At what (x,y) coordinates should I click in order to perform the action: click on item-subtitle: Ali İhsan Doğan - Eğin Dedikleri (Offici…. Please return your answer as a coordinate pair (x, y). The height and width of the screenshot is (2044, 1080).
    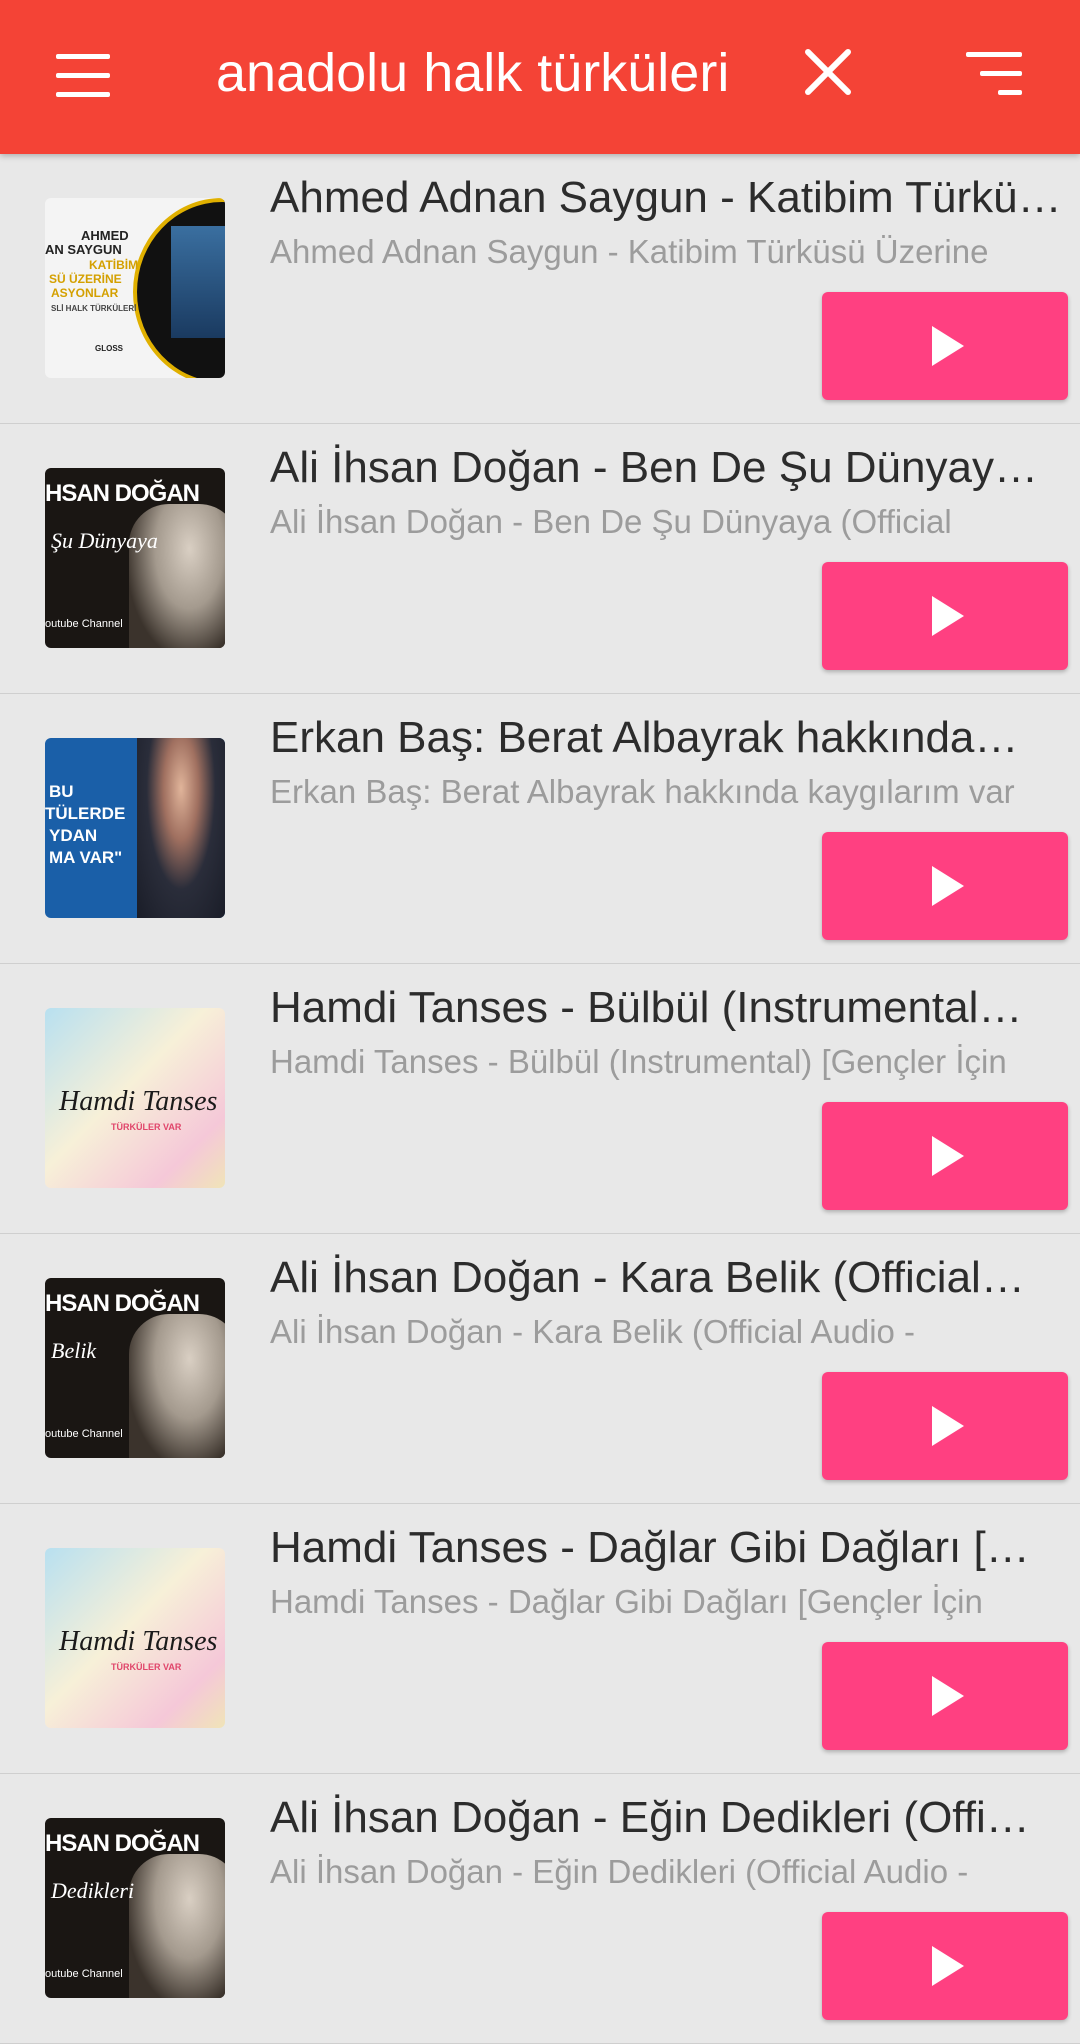
    Looking at the image, I should click on (619, 1871).